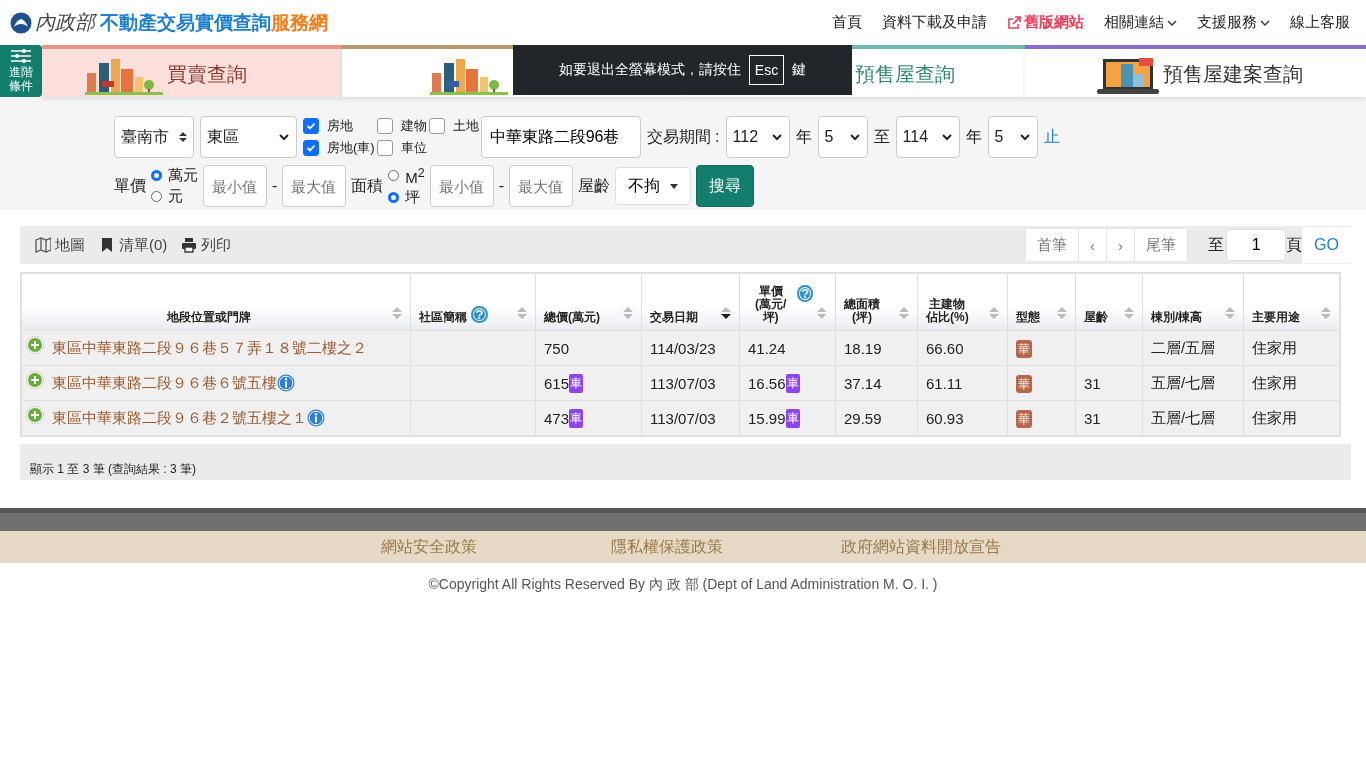 Image resolution: width=1366 pixels, height=768 pixels. What do you see at coordinates (725, 186) in the screenshot?
I see `search-button: 搜尋` at bounding box center [725, 186].